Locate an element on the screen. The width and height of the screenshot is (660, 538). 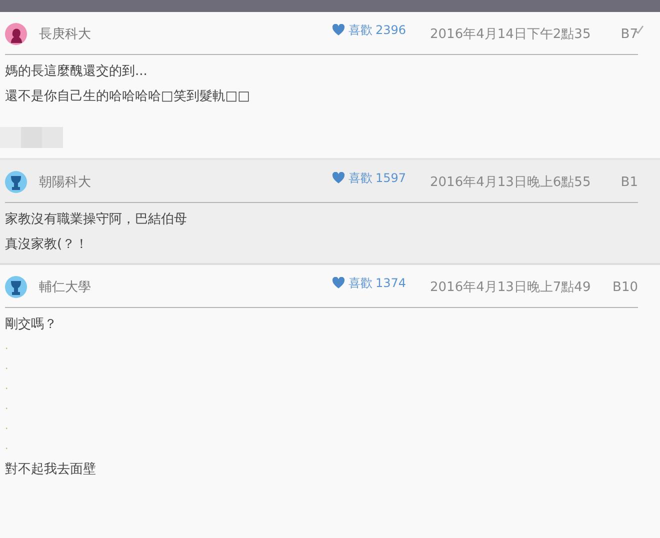
author-name: 朝陽科大 is located at coordinates (65, 182).